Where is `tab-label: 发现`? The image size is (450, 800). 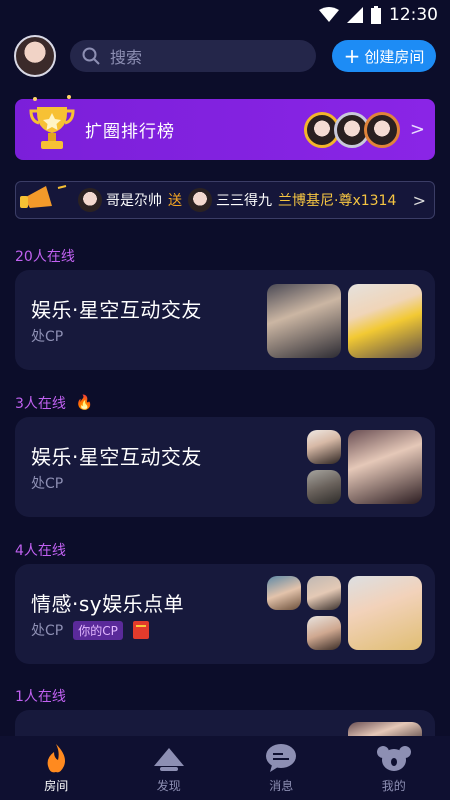 tab-label: 发现 is located at coordinates (168, 785).